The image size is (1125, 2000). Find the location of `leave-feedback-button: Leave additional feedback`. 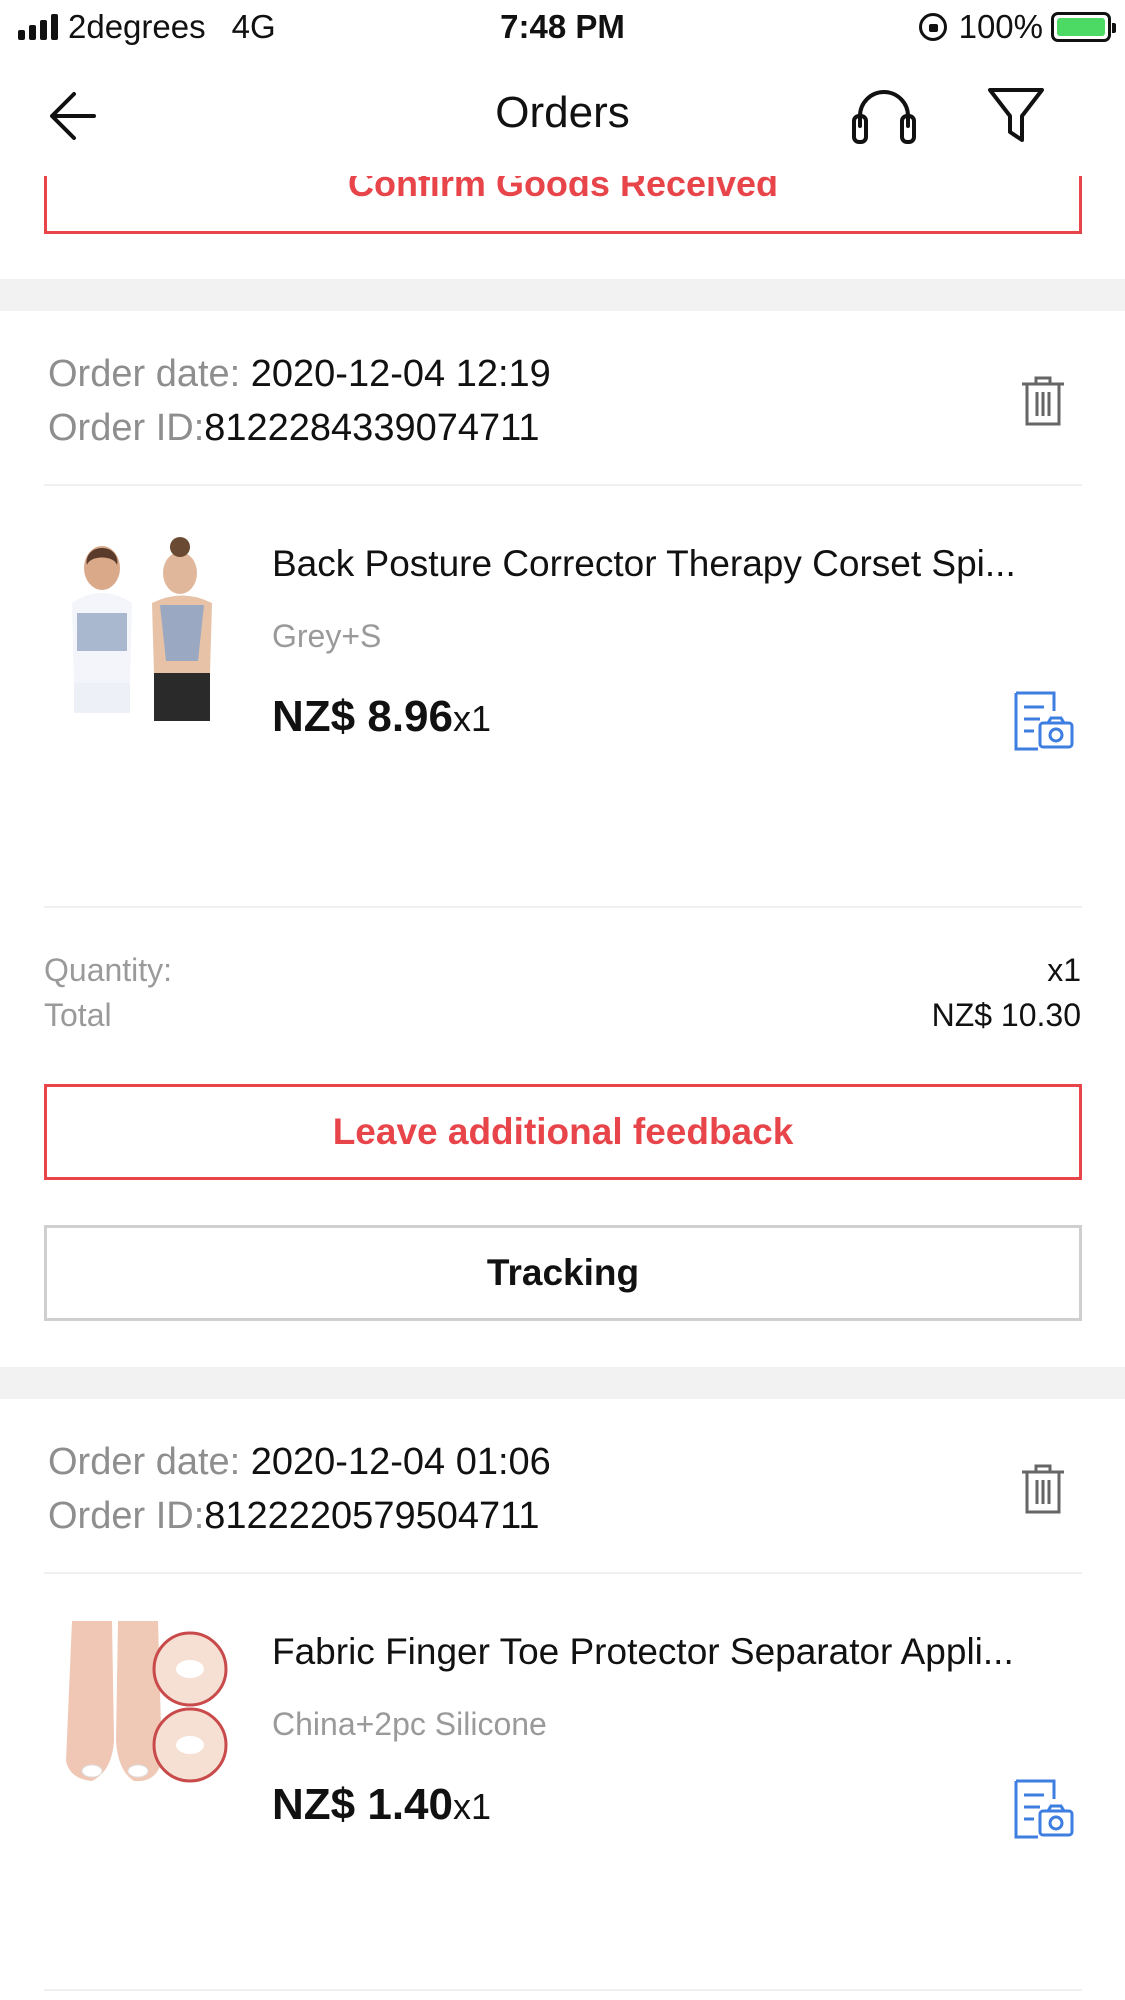

leave-feedback-button: Leave additional feedback is located at coordinates (563, 1132).